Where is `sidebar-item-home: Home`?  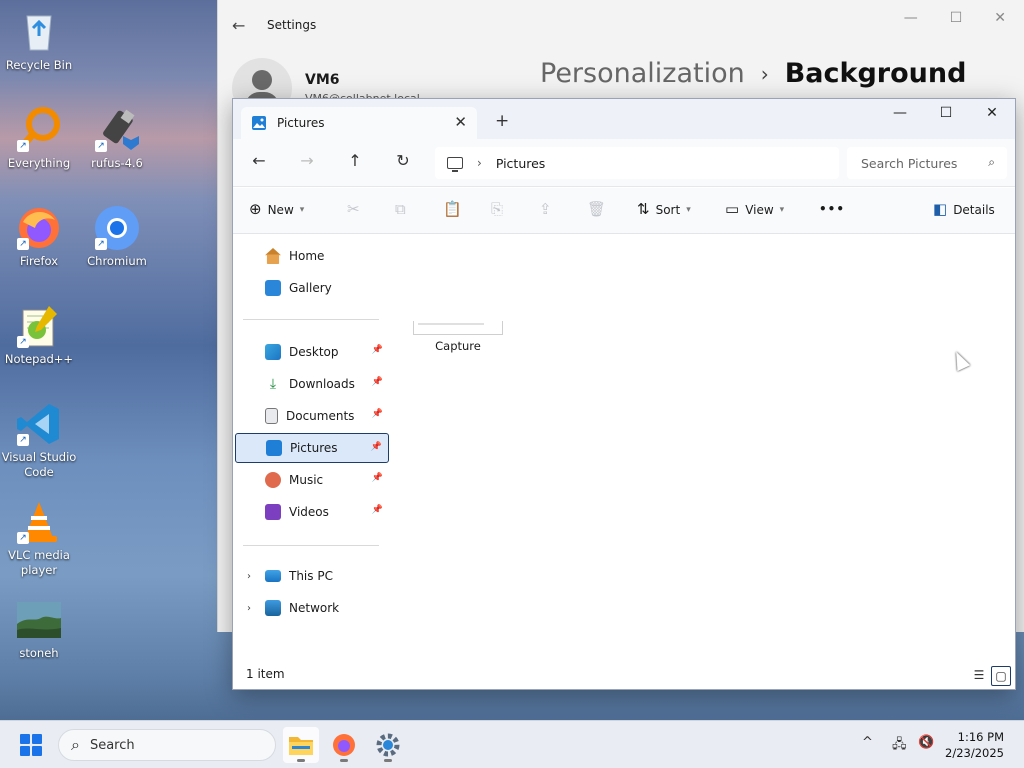
sidebar-item-home: Home is located at coordinates (312, 256).